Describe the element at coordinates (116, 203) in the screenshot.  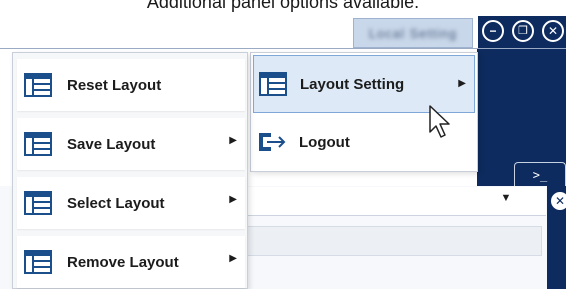
I see `menu-item-label: Select Layout` at that location.